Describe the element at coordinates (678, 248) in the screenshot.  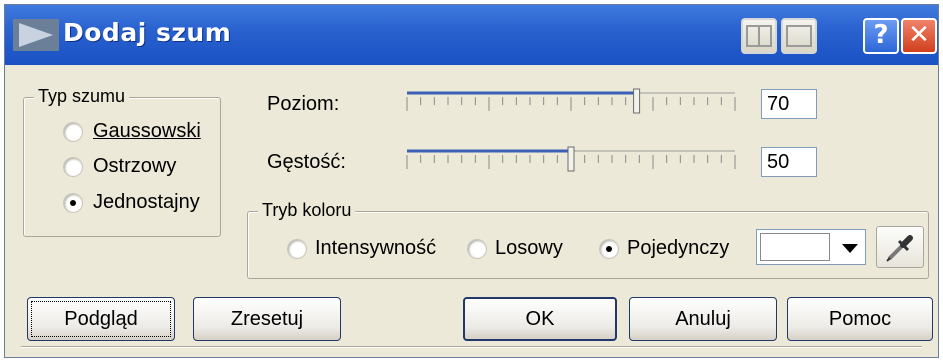
I see `radio-label: Pojedynczy` at that location.